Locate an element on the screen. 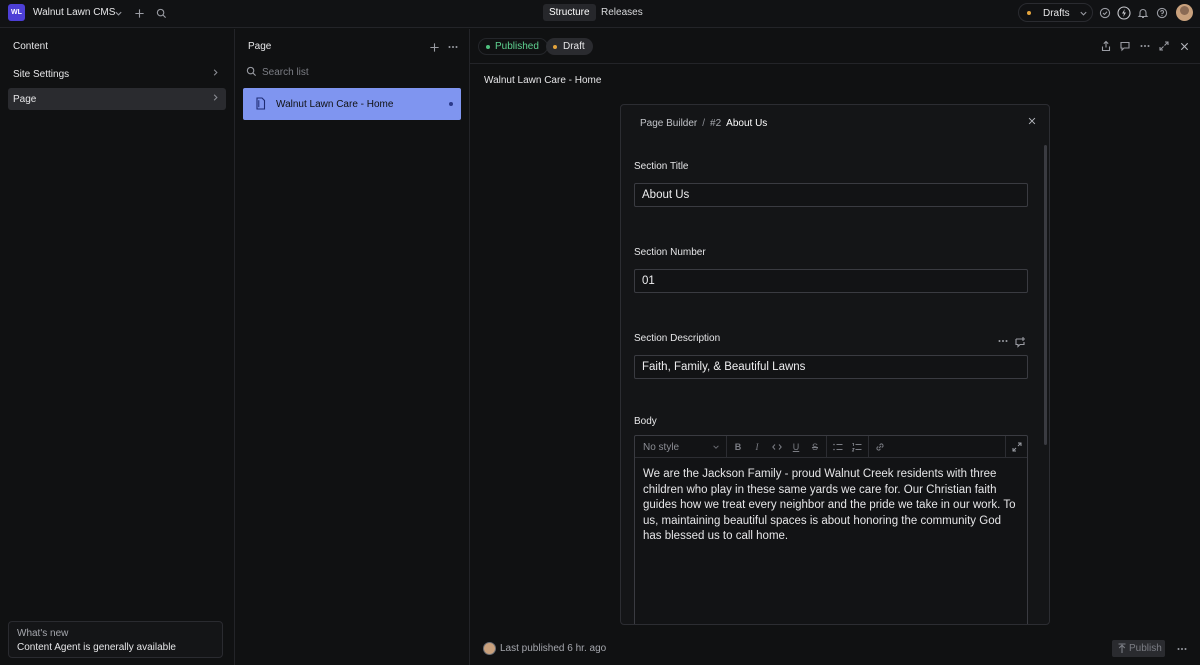 This screenshot has height=665, width=1200. fullscreen-icon is located at coordinates (1017, 447).